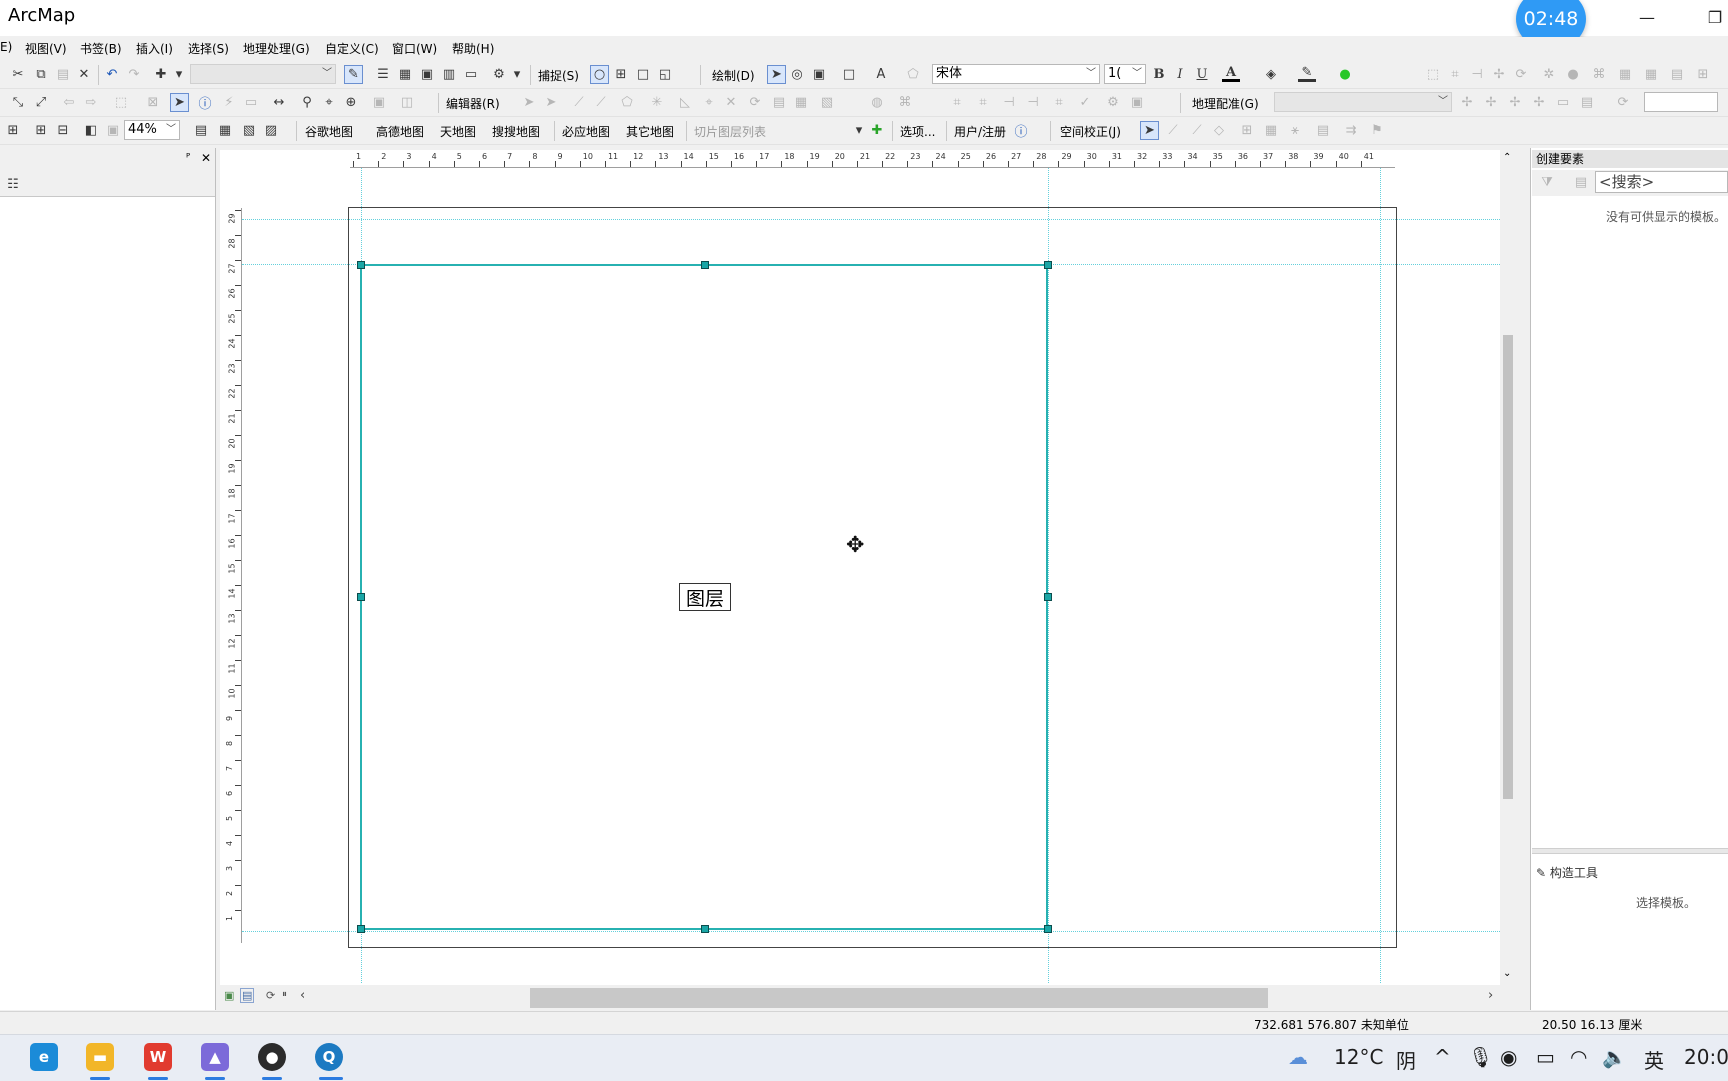 This screenshot has height=1081, width=1728. I want to click on network-edit2-icon: ⌗, so click(983, 102).